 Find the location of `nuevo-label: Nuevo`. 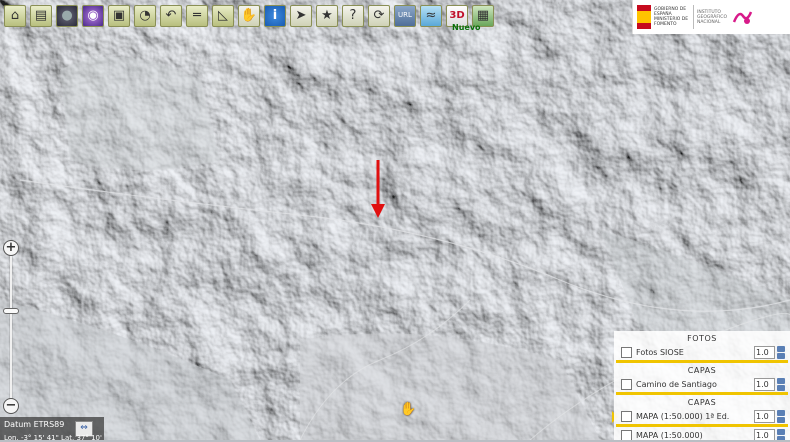

nuevo-label: Nuevo is located at coordinates (466, 27).